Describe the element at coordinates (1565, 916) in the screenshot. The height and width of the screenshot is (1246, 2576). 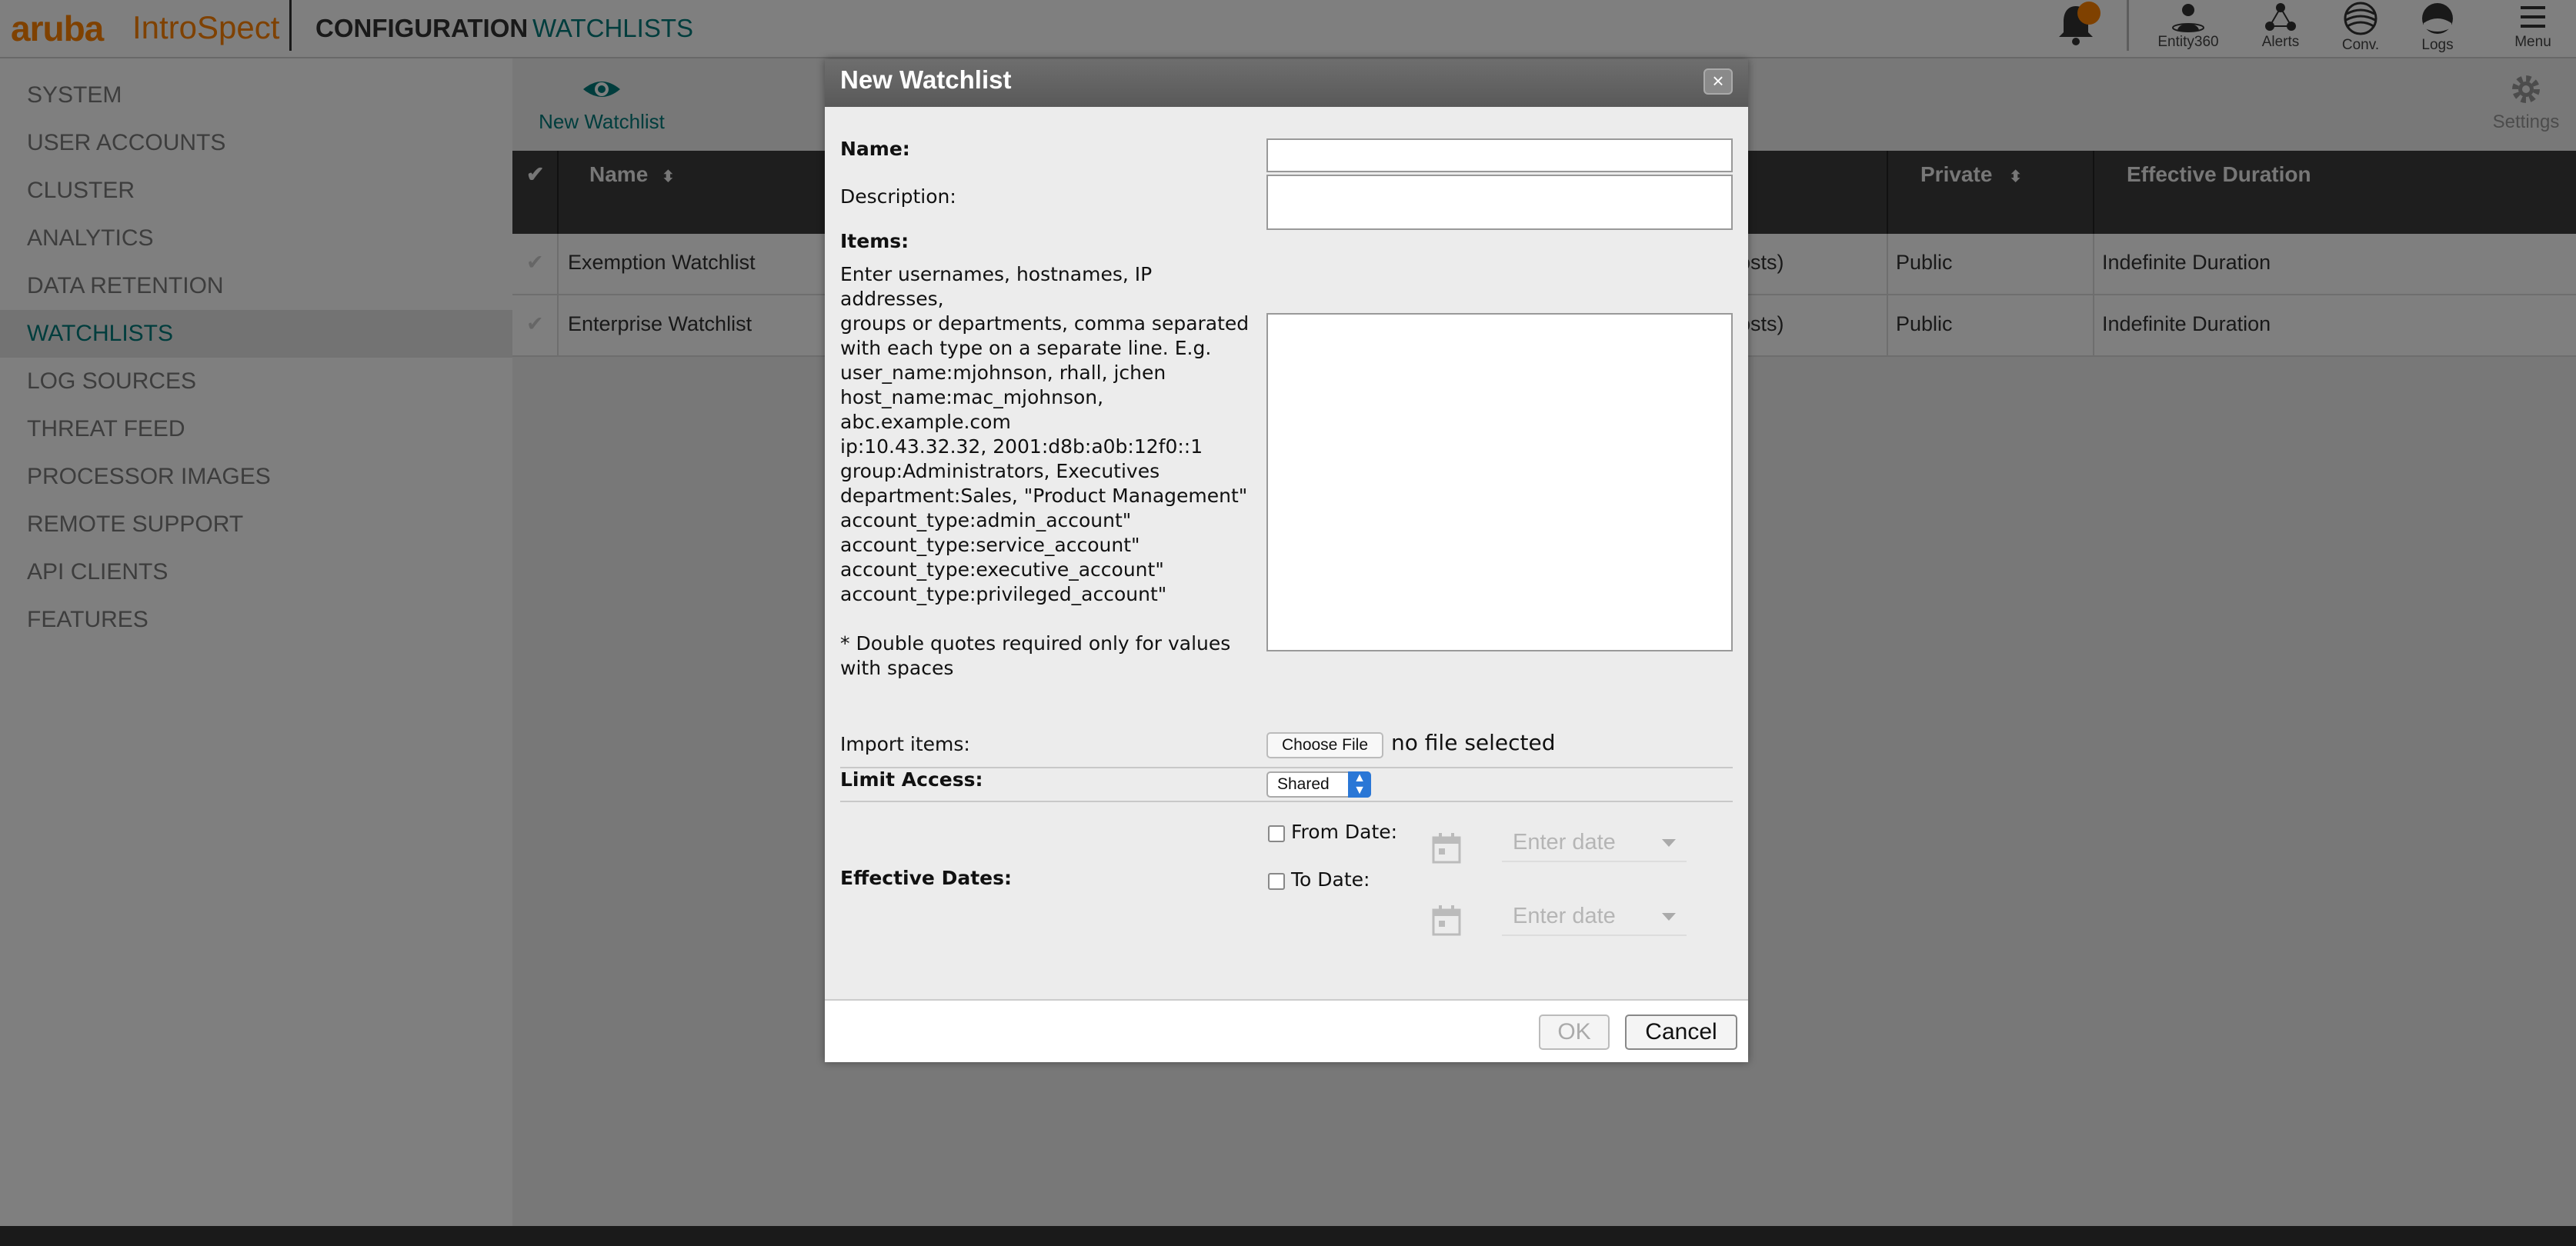
I see `to-date-placeholder: Enter date` at that location.